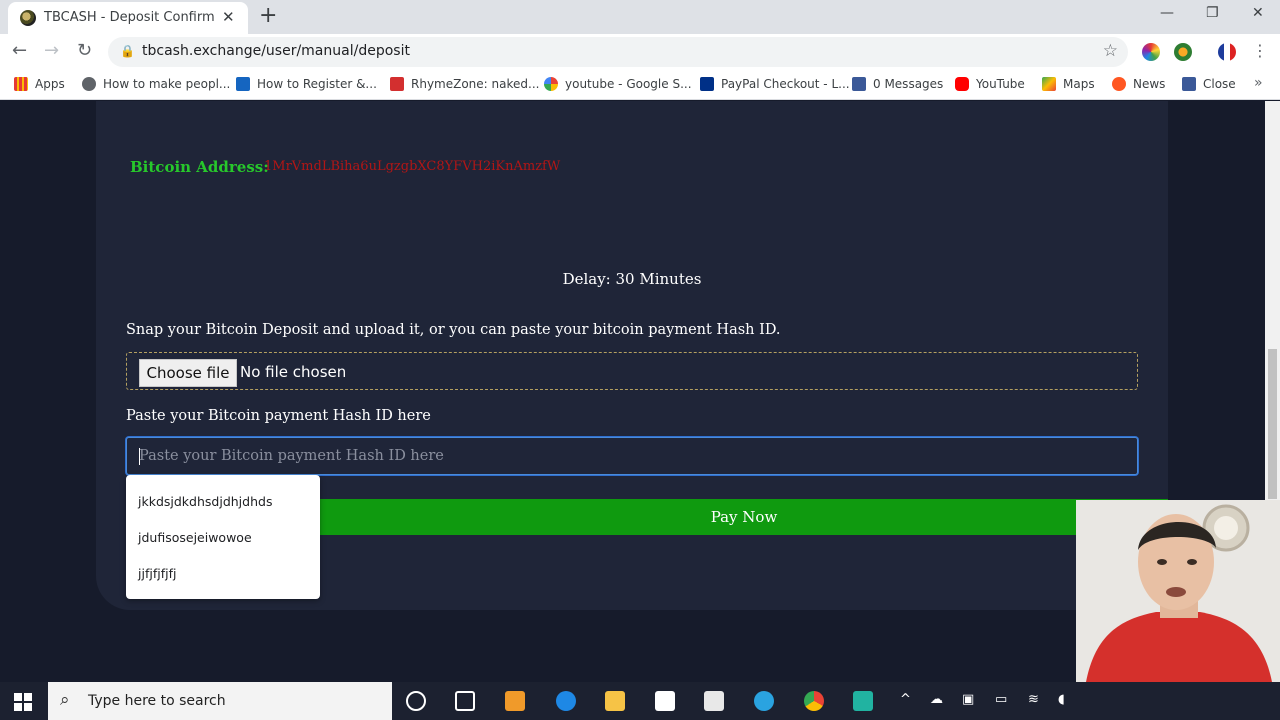 The image size is (1280, 720). What do you see at coordinates (1258, 13) in the screenshot?
I see `close-window-button: ✕` at bounding box center [1258, 13].